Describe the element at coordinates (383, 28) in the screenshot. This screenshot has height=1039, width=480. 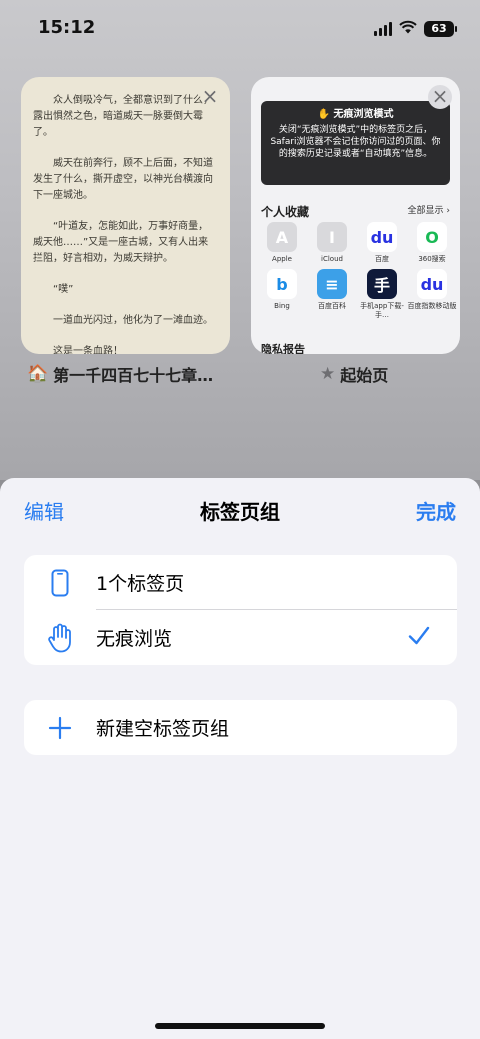
I see `cellular-signal-icon` at that location.